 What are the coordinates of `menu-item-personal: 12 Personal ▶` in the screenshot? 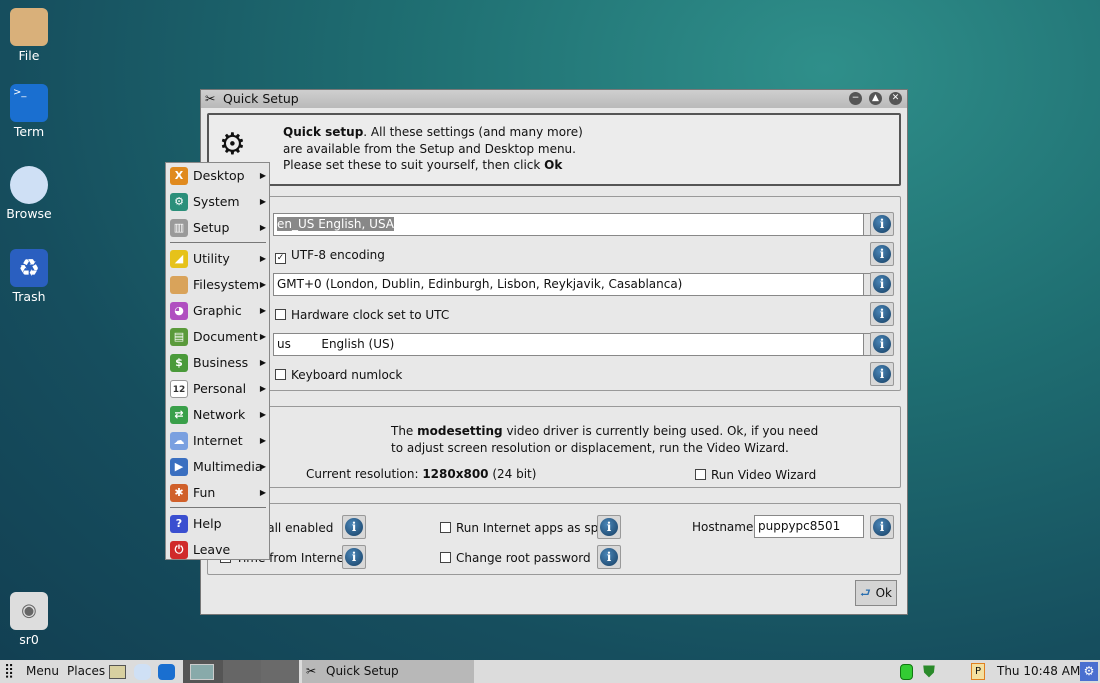 It's located at (218, 389).